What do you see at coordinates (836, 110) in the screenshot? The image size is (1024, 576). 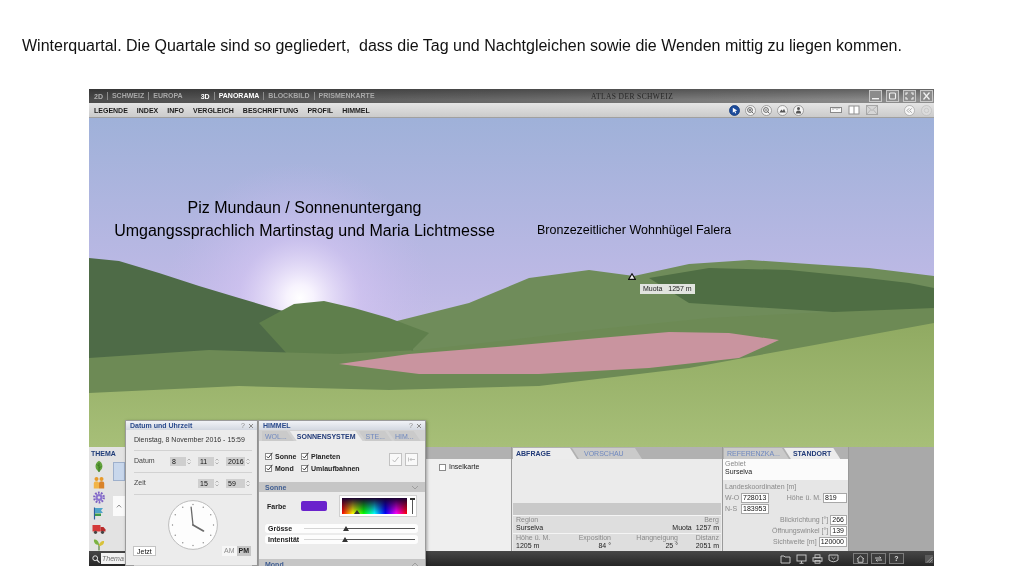 I see `ruler-icon` at bounding box center [836, 110].